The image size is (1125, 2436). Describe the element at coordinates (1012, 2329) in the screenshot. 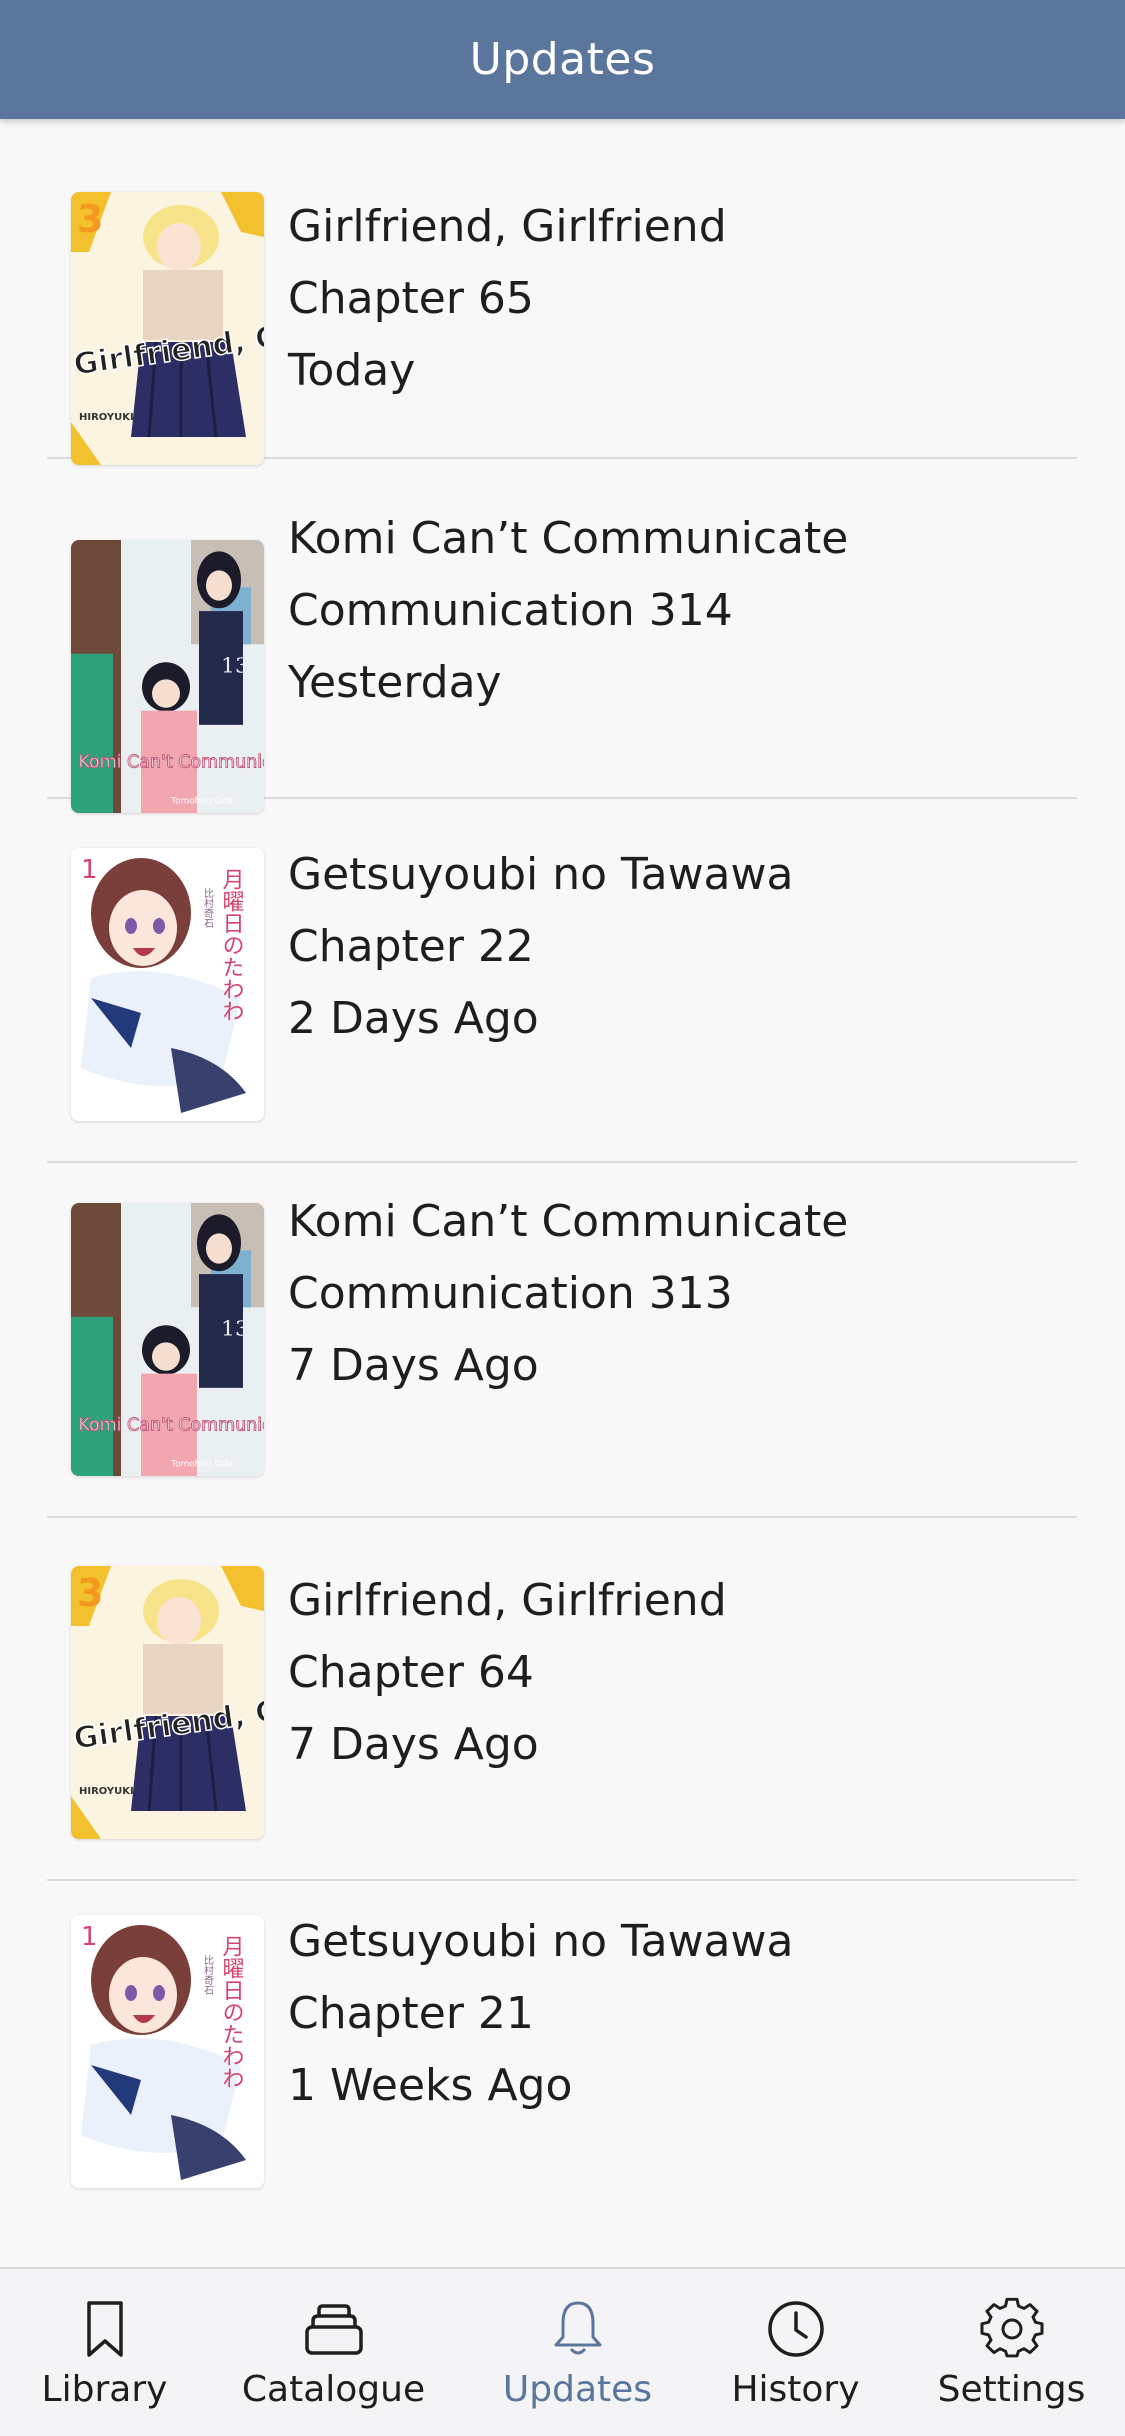

I see `gear-icon` at that location.